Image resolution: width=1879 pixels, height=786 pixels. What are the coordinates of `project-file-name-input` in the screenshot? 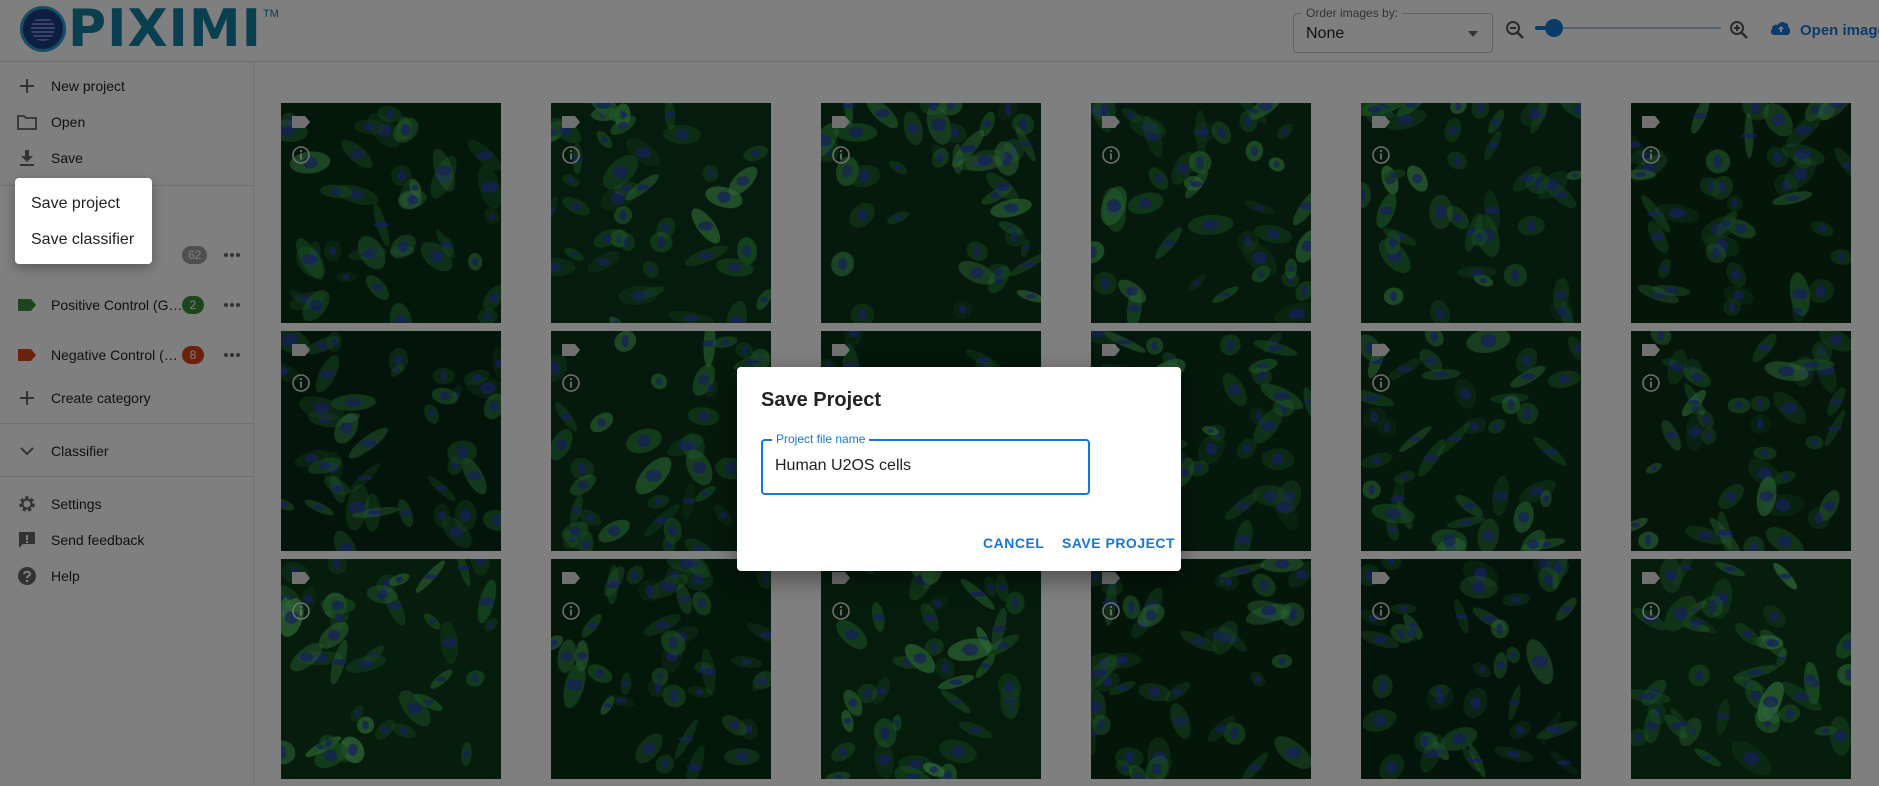 It's located at (925, 466).